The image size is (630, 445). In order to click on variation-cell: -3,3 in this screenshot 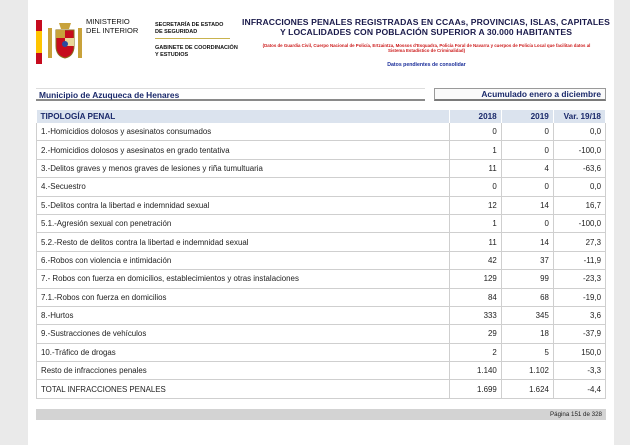, I will do `click(580, 371)`.